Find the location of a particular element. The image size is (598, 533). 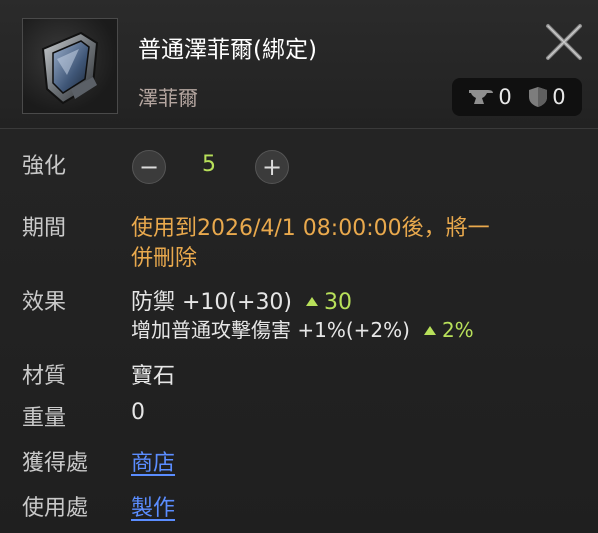

period-label: 期間 is located at coordinates (44, 228).